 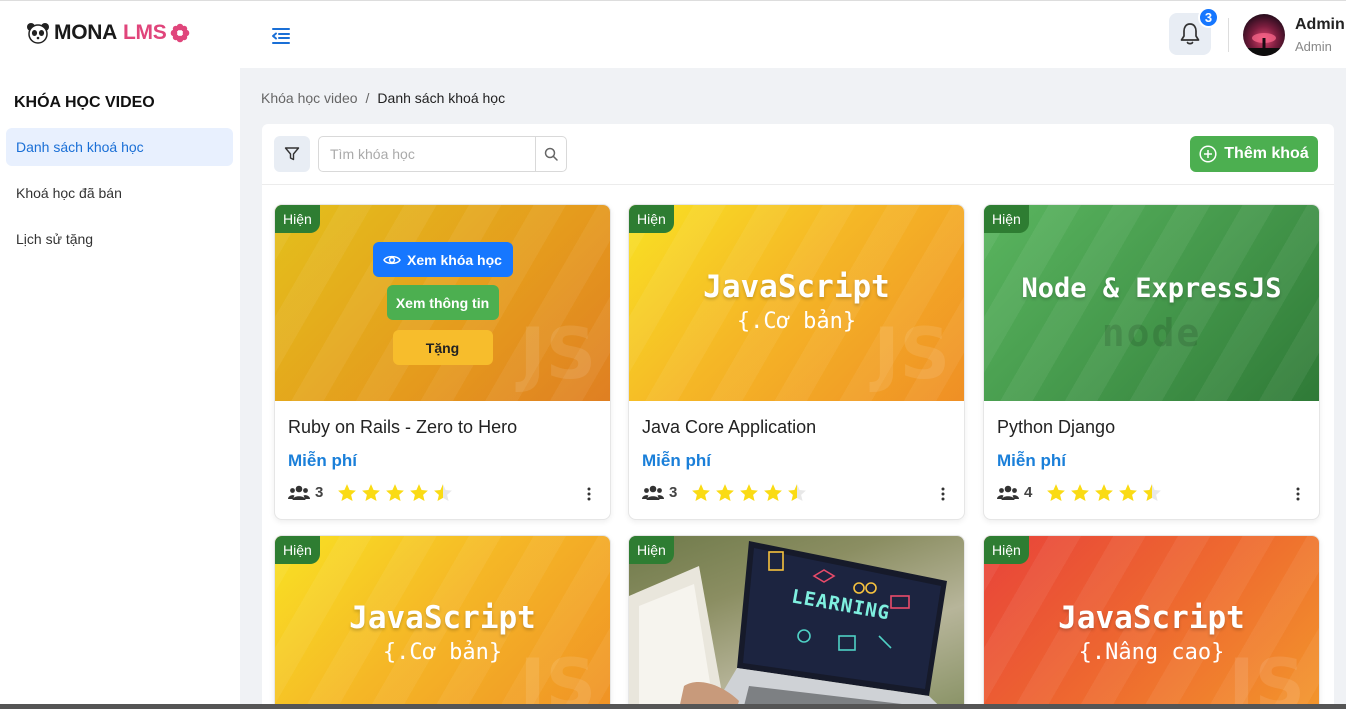 I want to click on sidebar-item-gift-history: Lịch sử tặng, so click(x=119, y=239).